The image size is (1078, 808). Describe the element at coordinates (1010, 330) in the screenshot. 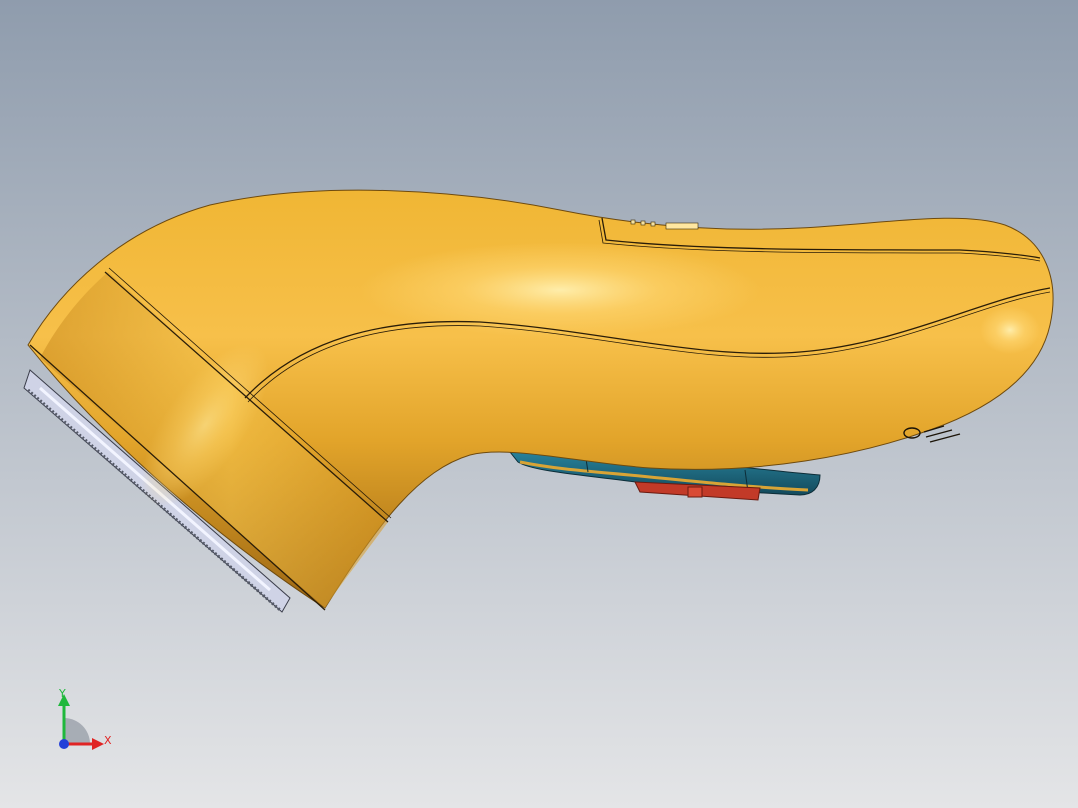

I see `body-highlight-tail` at that location.